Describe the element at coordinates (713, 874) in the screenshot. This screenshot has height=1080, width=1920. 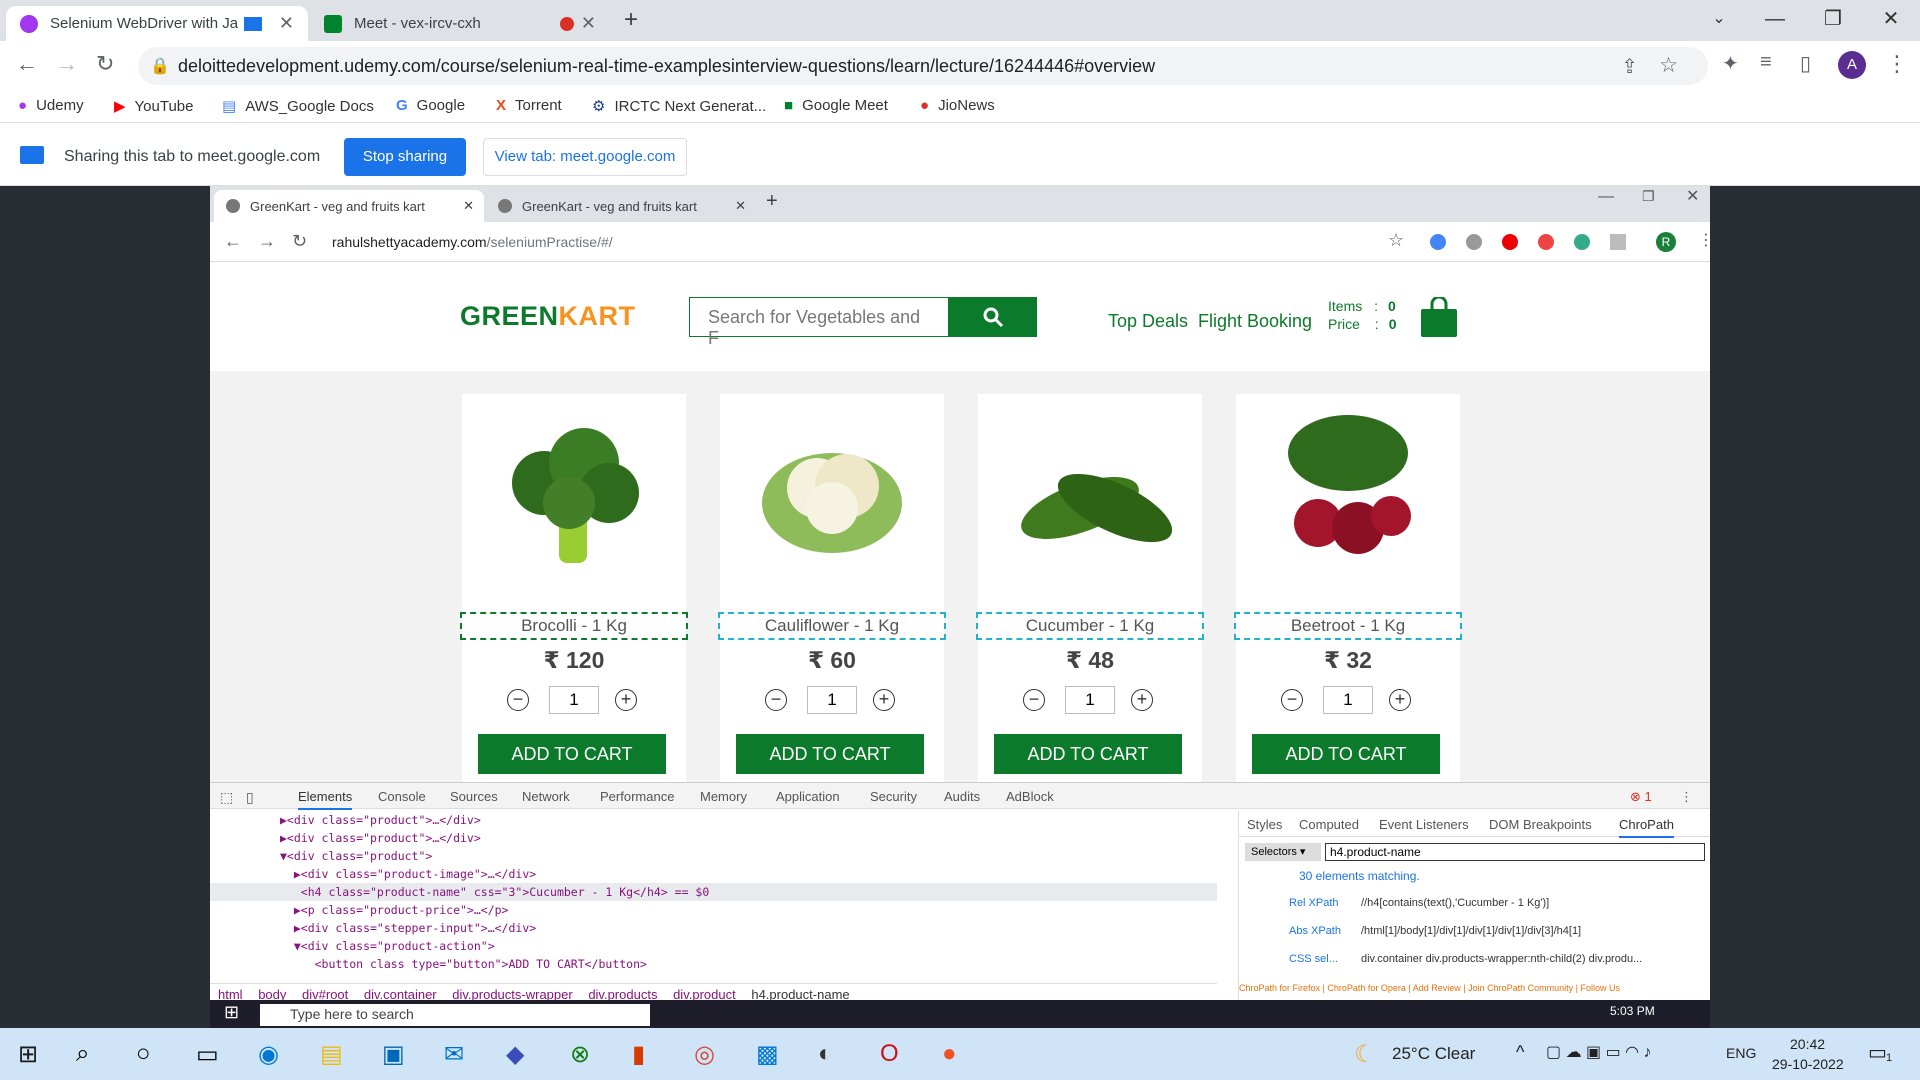
I see `dom-node: ▶<div class="product-image">…</div>` at that location.